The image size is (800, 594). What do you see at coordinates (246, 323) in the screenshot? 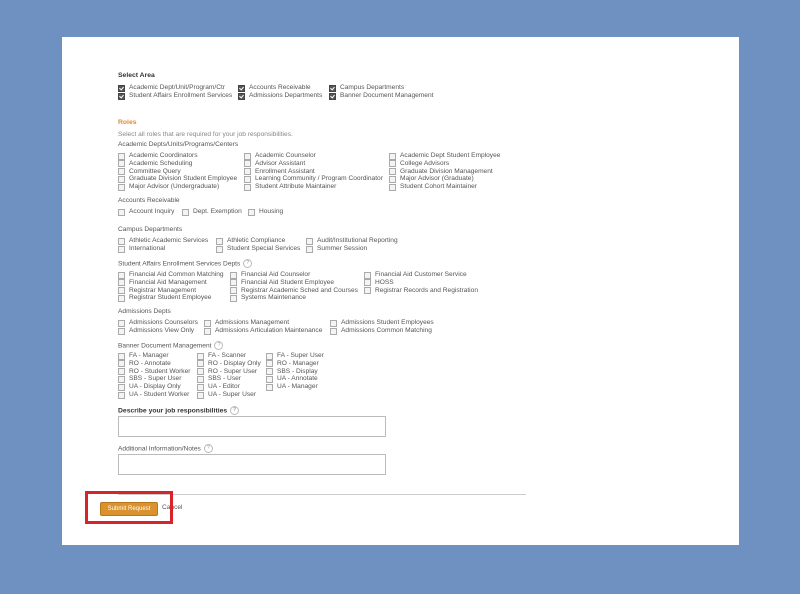
I see `role-checkbox: Admissions Management` at bounding box center [246, 323].